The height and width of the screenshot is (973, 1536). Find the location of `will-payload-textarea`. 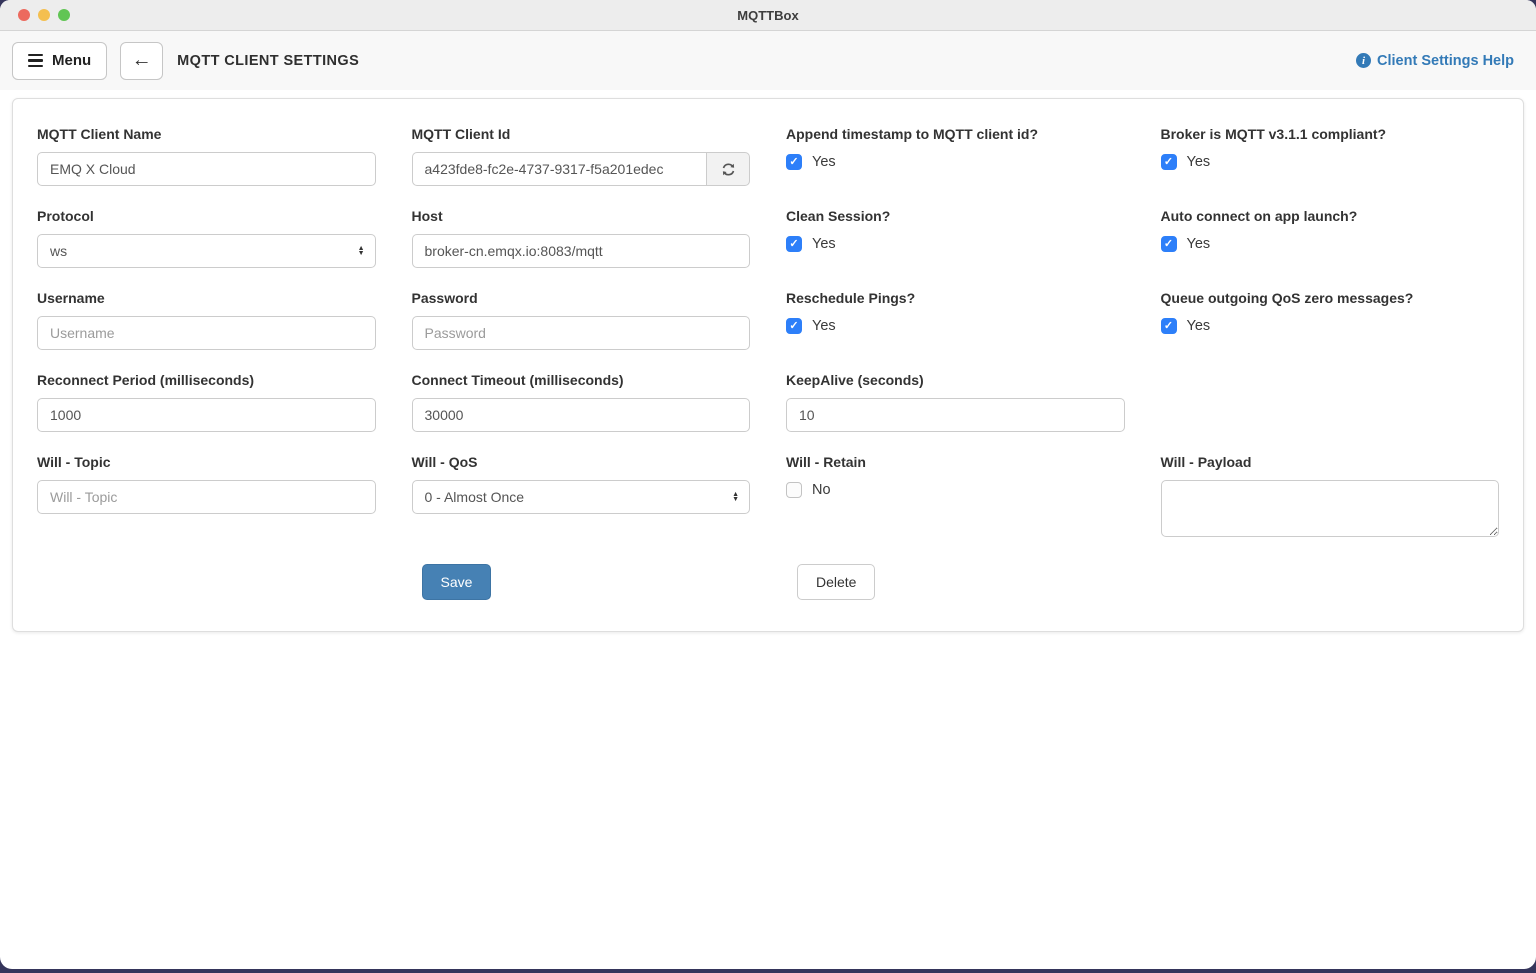

will-payload-textarea is located at coordinates (1329, 508).